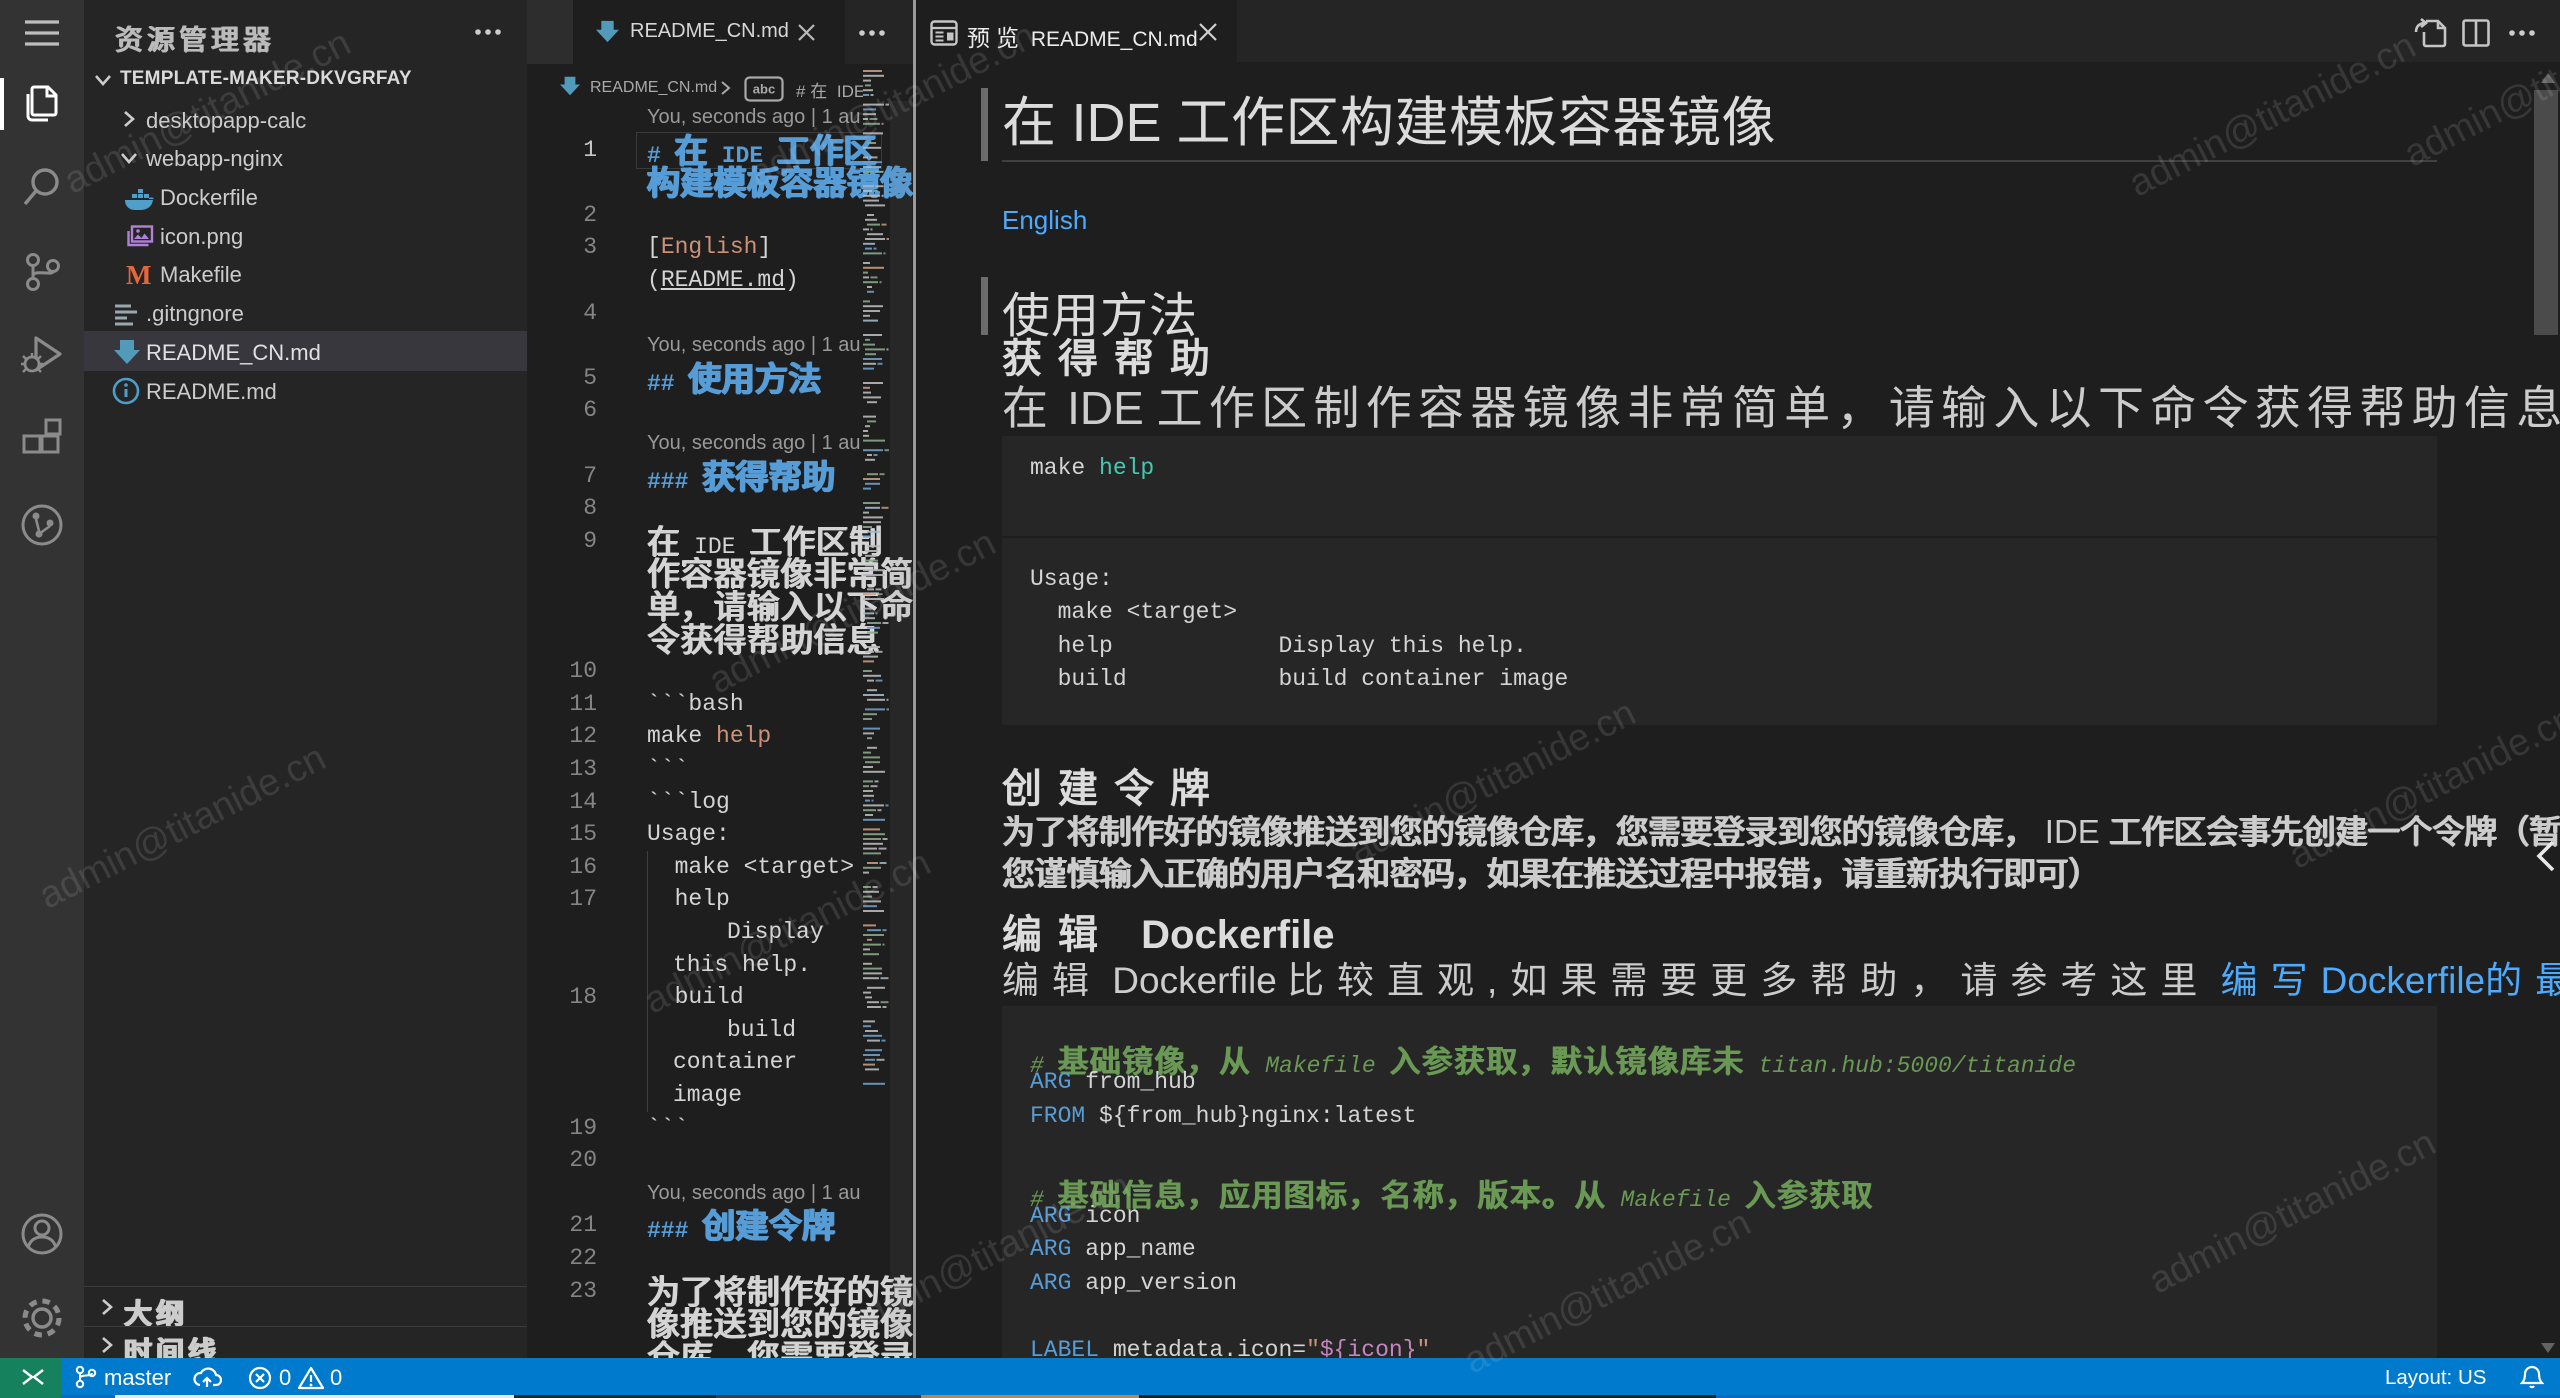  I want to click on svg-text: abc, so click(764, 89).